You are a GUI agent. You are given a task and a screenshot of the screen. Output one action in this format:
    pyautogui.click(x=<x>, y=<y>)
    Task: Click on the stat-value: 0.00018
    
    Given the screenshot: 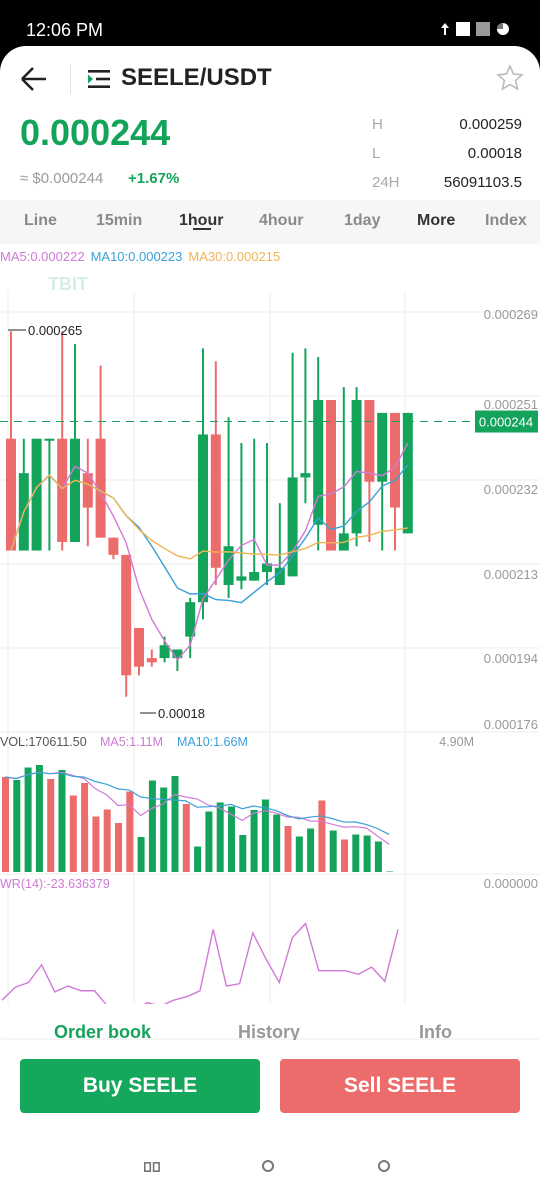 What is the action you would take?
    pyautogui.click(x=494, y=153)
    